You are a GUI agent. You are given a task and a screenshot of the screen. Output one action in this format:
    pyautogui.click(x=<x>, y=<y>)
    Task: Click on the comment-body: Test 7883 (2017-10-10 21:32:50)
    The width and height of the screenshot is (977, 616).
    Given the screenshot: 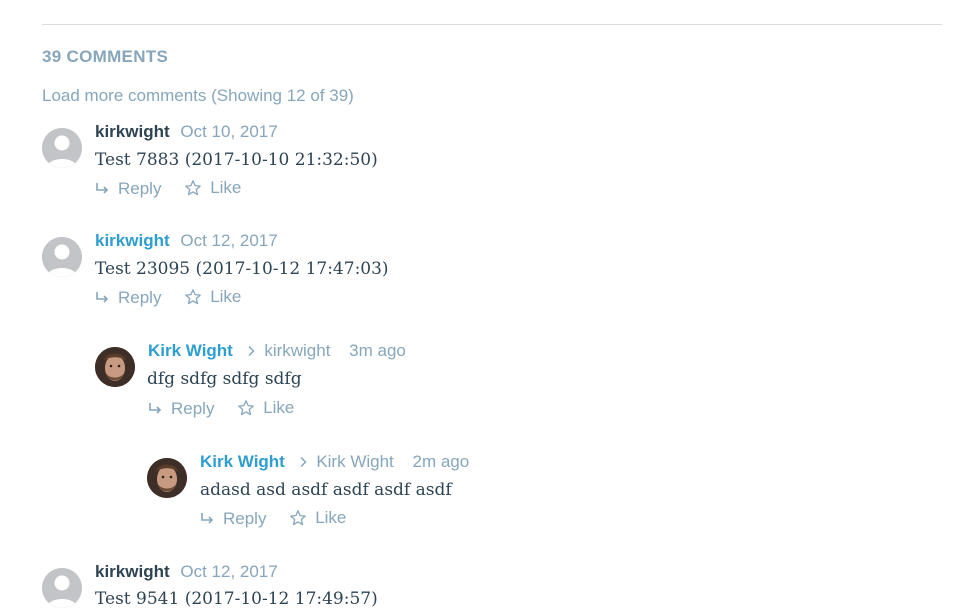 What is the action you would take?
    pyautogui.click(x=236, y=160)
    